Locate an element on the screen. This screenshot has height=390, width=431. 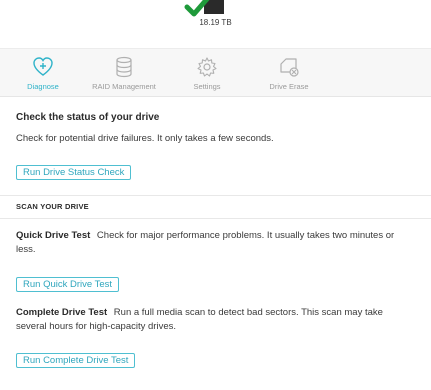
status-check-title: Check the status of your drive is located at coordinates (88, 117).